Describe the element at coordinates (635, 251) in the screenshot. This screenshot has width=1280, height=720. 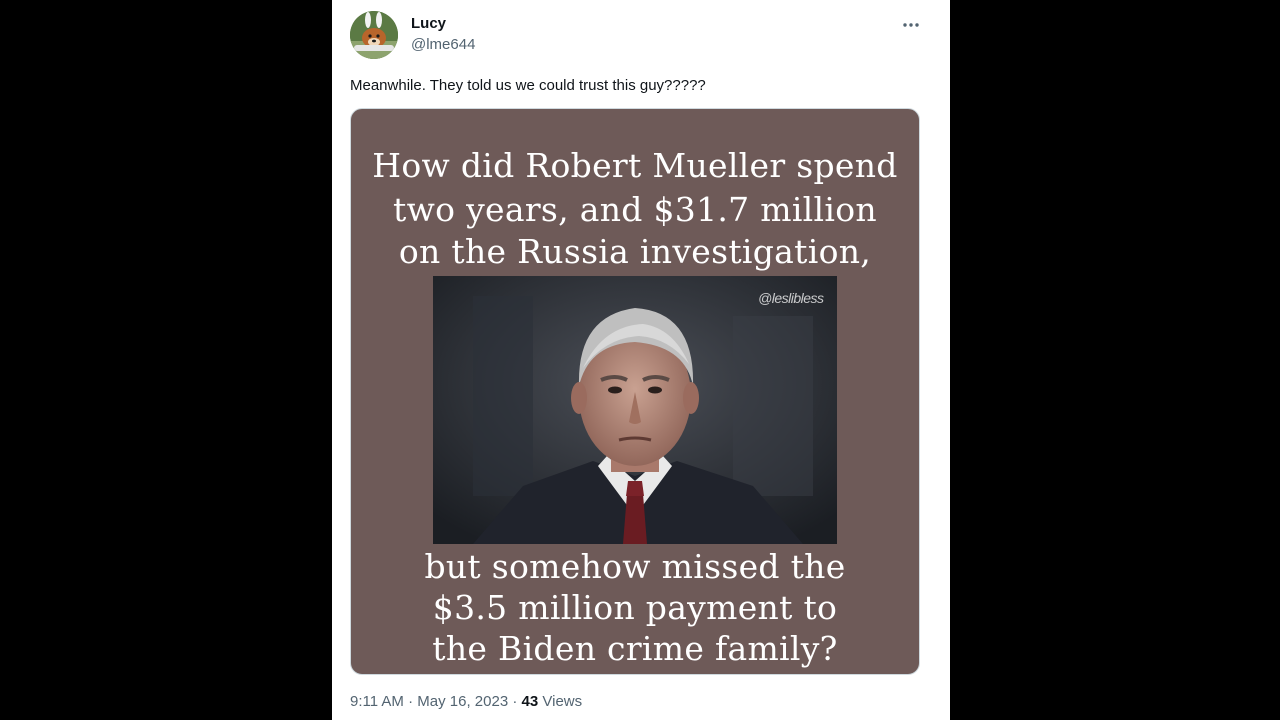
I see `meme-top-line-3: on the Russia investigation,` at that location.